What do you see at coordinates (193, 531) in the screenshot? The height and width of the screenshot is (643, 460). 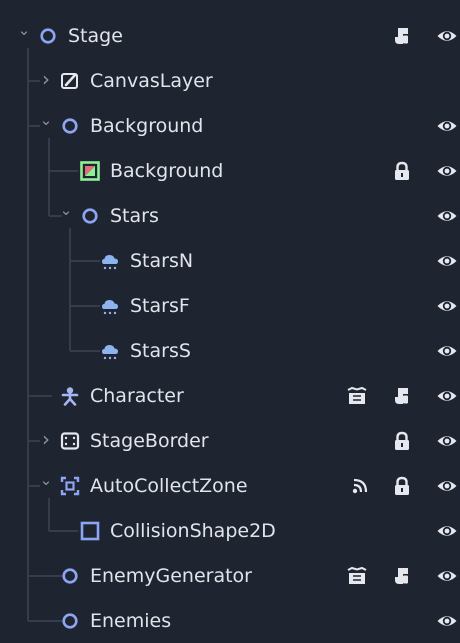 I see `node-label: CollisionShape2D` at bounding box center [193, 531].